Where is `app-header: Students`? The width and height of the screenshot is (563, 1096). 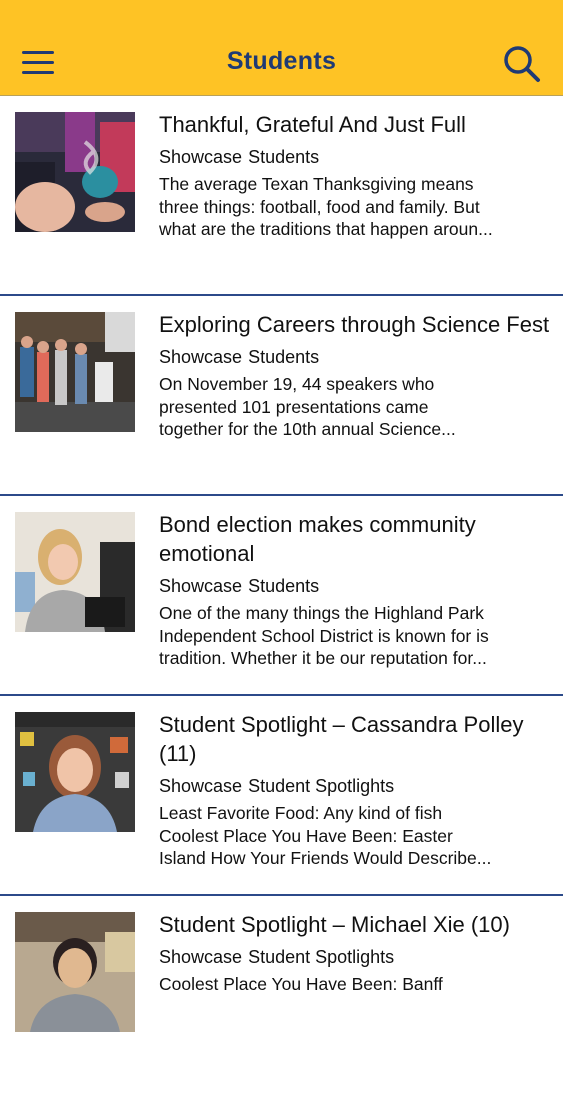 app-header: Students is located at coordinates (281, 48).